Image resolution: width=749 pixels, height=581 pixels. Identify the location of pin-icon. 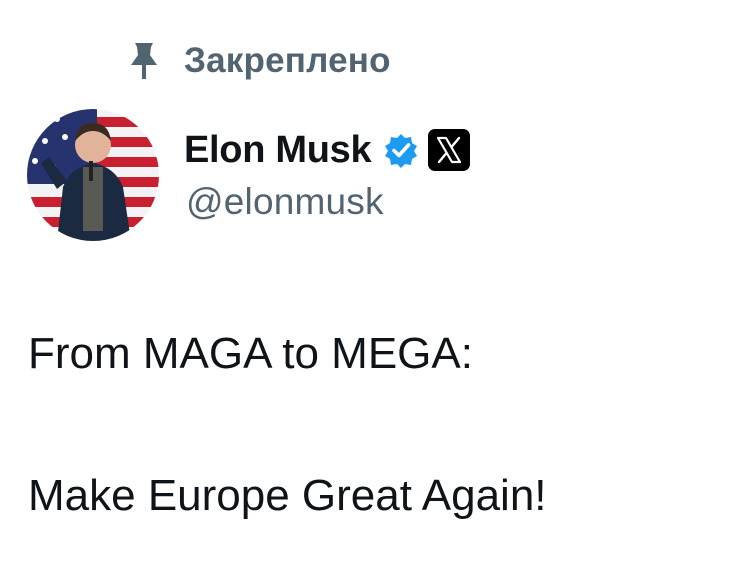
(144, 61).